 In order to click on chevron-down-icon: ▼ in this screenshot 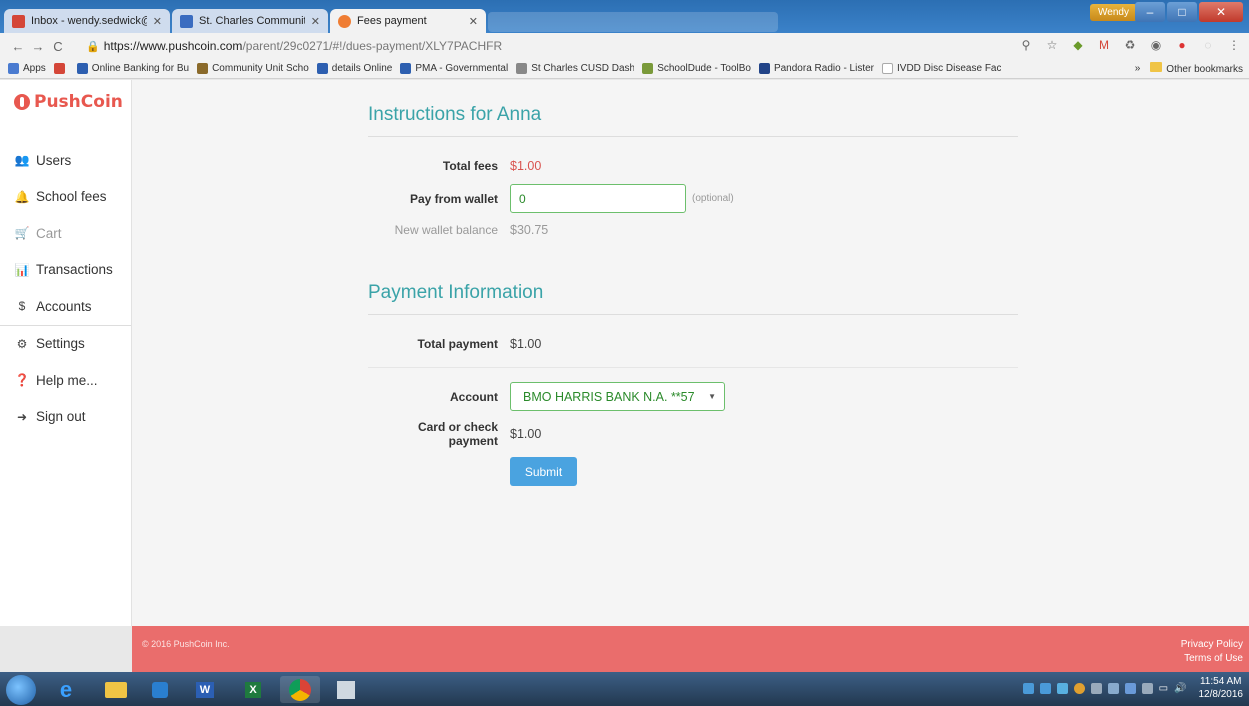, I will do `click(712, 396)`.